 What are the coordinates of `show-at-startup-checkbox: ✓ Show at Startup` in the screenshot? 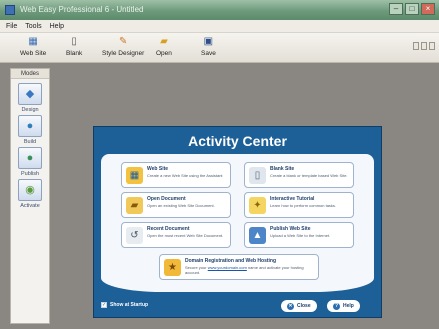 It's located at (124, 305).